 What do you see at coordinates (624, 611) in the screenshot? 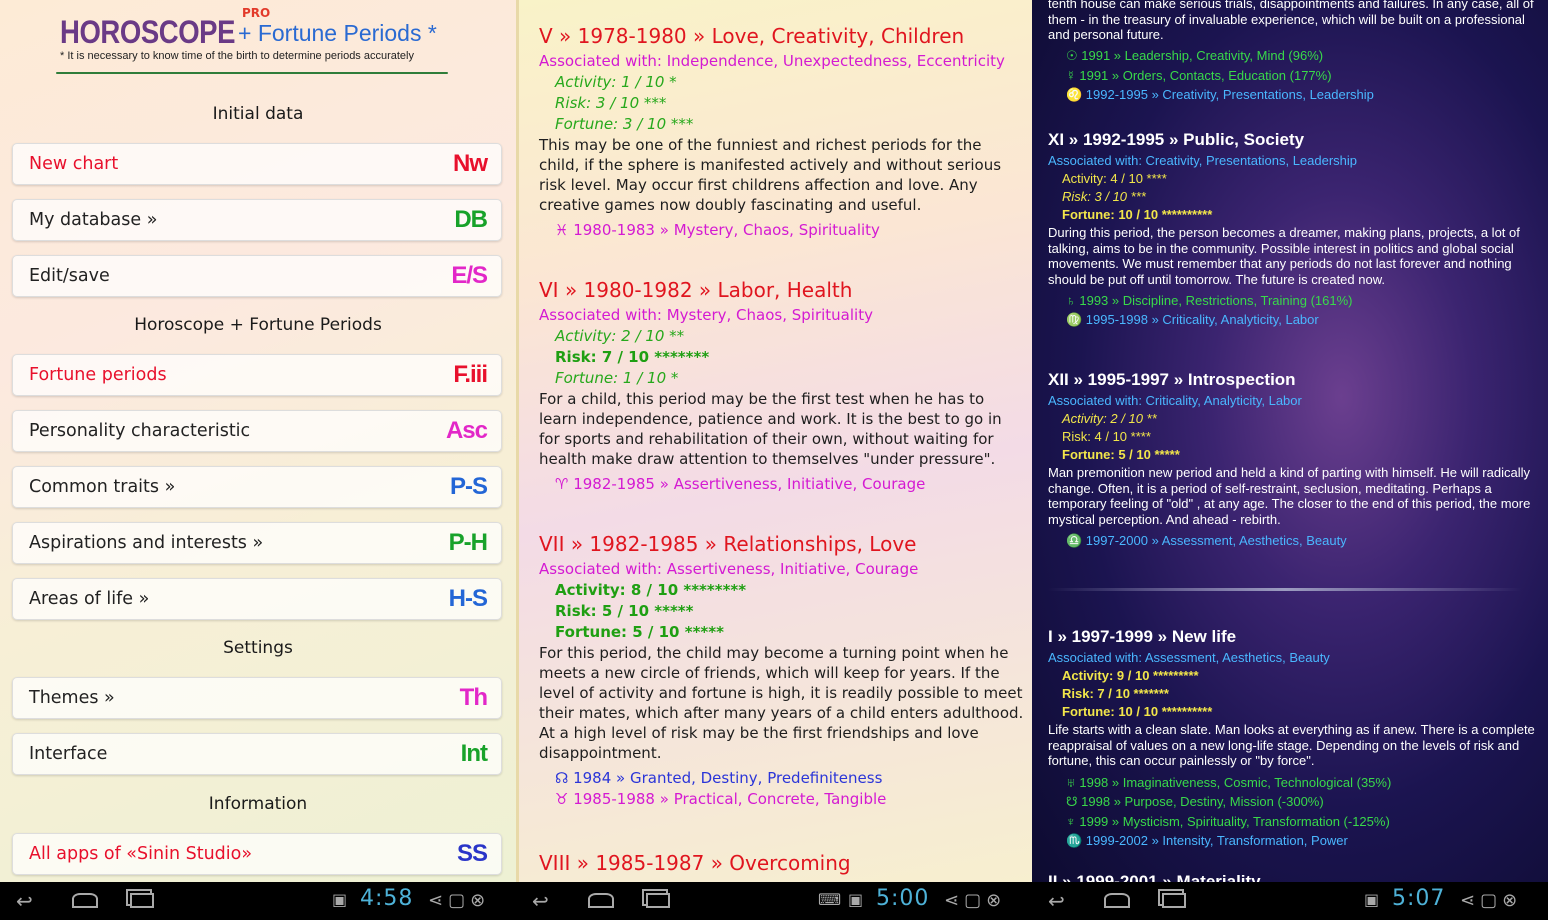
I see `period-risk: Risk: 5 / 10 *****` at bounding box center [624, 611].